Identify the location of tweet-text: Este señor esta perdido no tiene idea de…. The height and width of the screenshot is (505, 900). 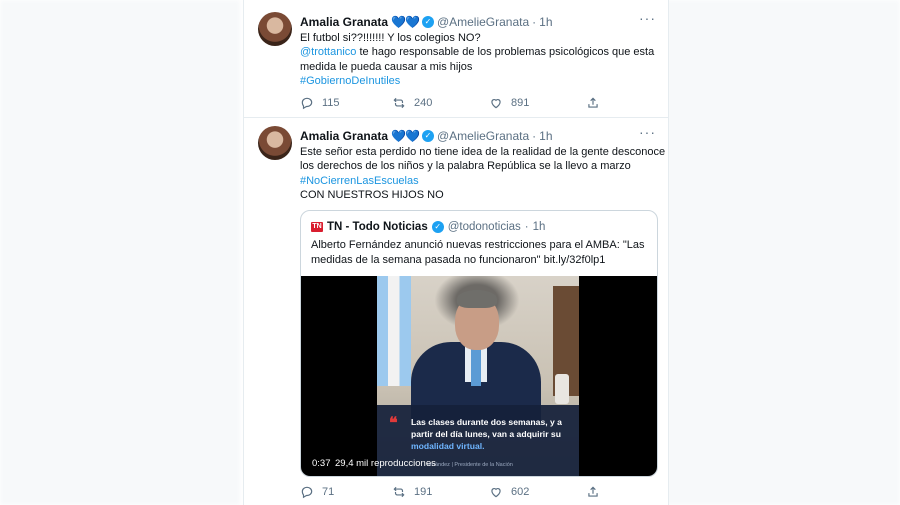
(483, 173).